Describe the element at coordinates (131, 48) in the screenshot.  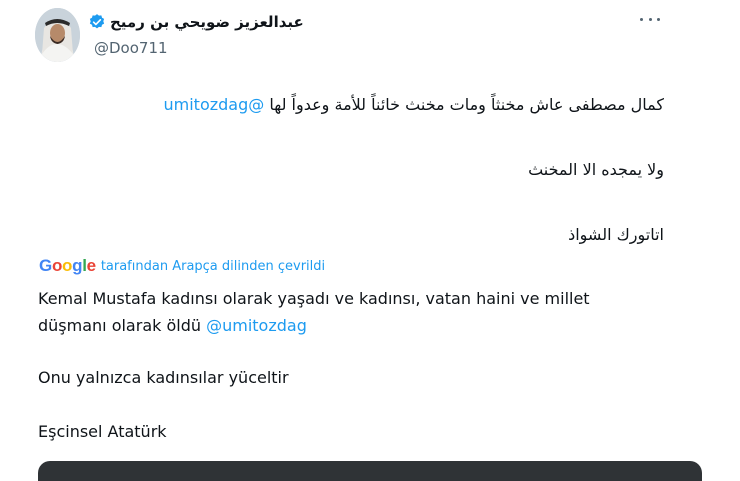
I see `author-handle: @Doo711` at that location.